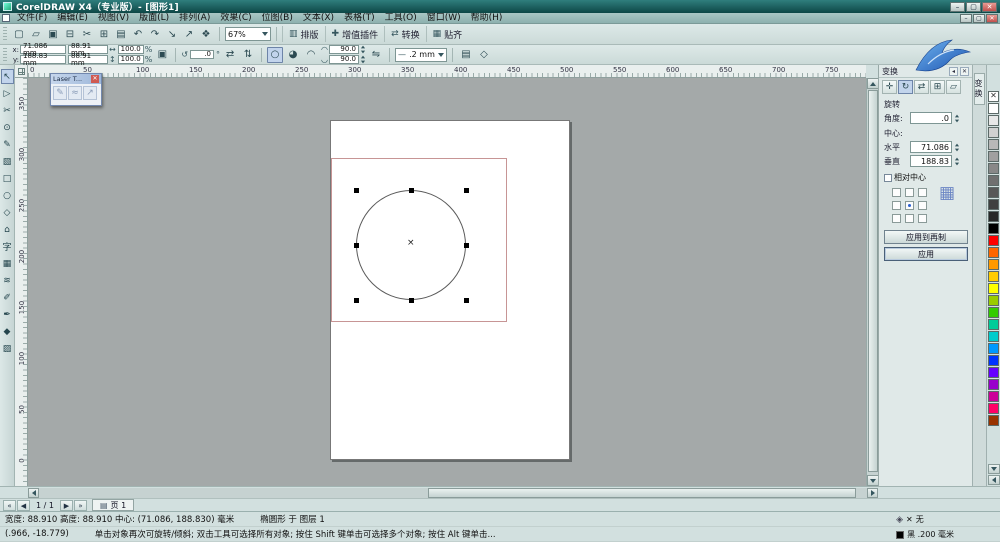 This screenshot has height=542, width=1000. Describe the element at coordinates (889, 87) in the screenshot. I see `position-tab: ✛` at that location.